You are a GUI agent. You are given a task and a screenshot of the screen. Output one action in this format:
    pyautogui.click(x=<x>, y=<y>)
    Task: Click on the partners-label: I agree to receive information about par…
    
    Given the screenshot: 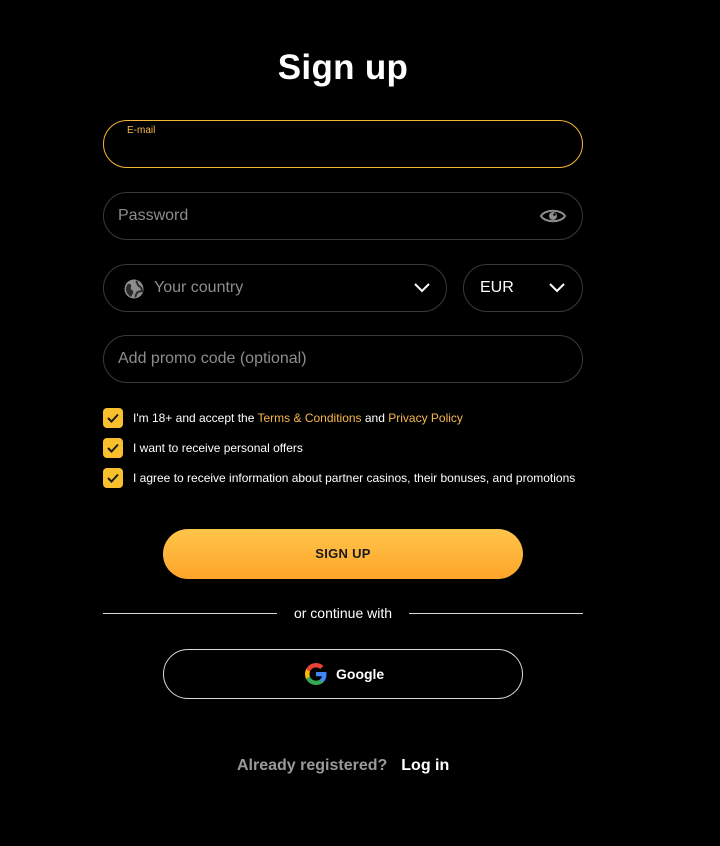 What is the action you would take?
    pyautogui.click(x=354, y=478)
    